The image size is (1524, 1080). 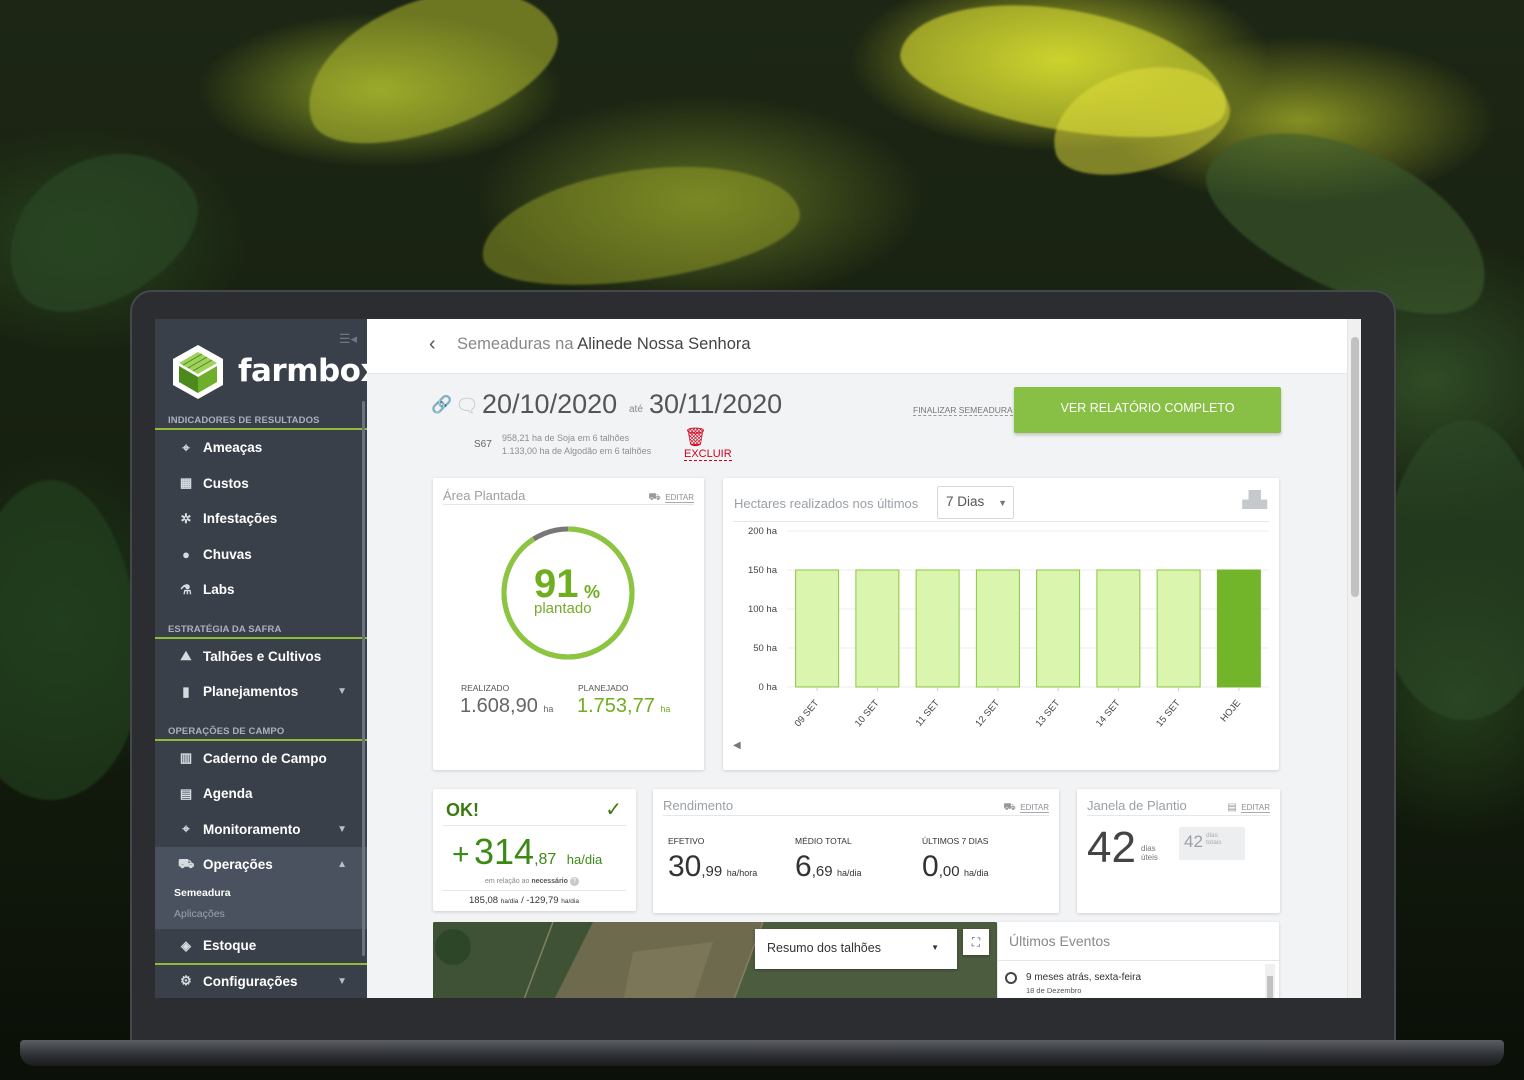 What do you see at coordinates (712, 867) in the screenshot?
I see `col-value: 30,99 ha/hora` at bounding box center [712, 867].